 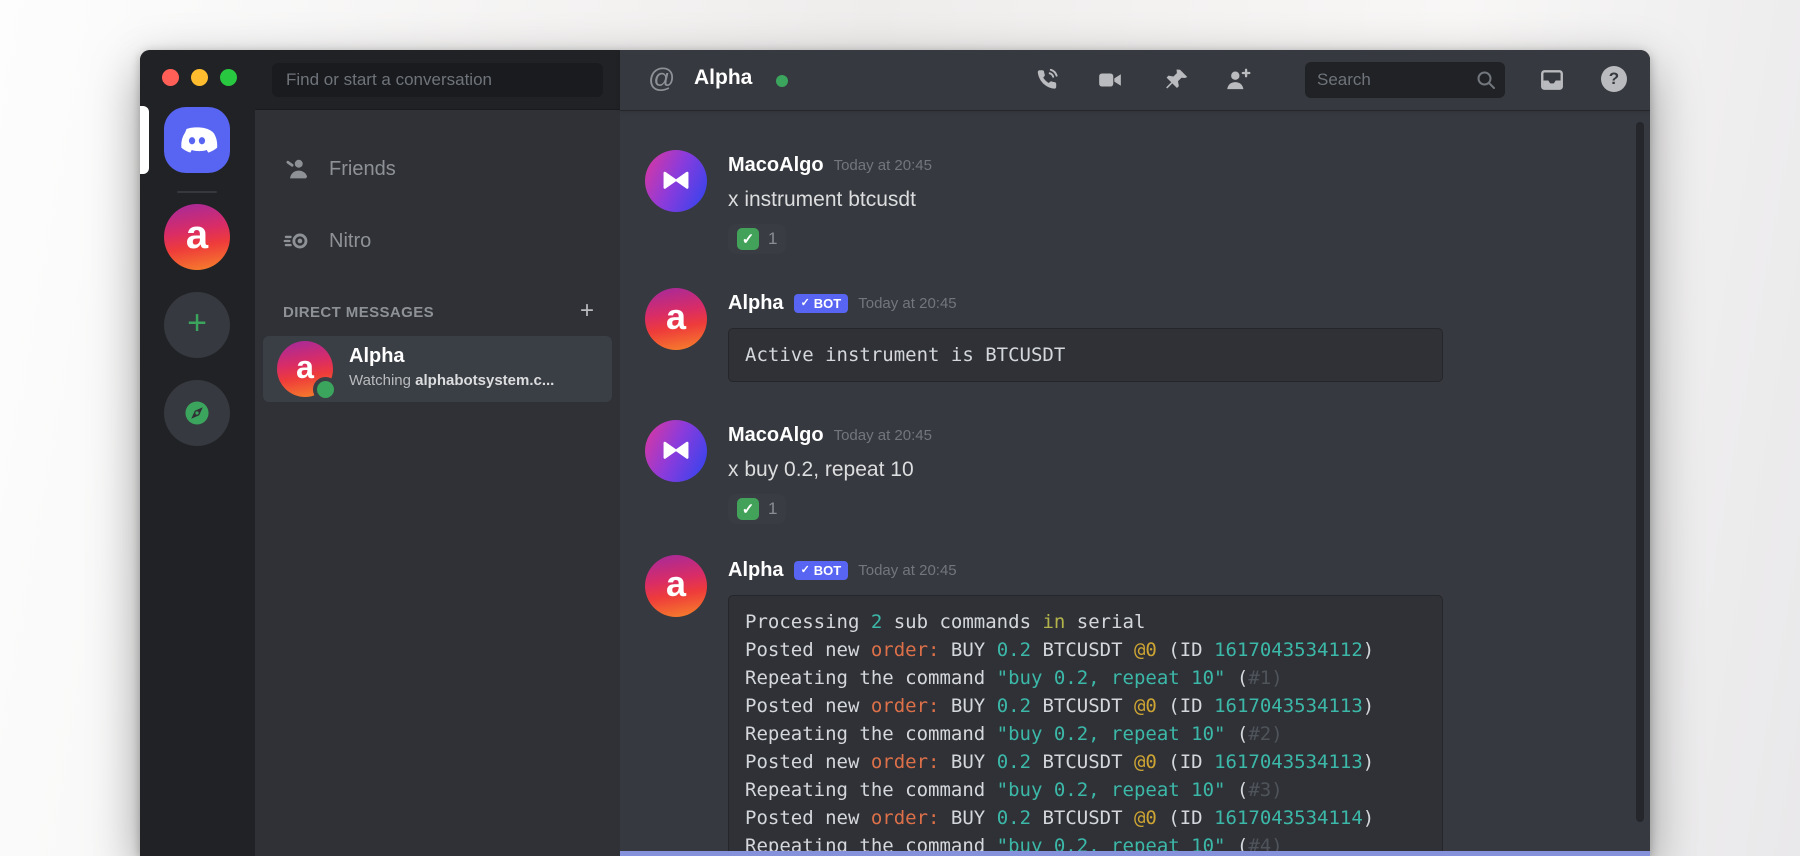 I want to click on video-call-button, so click(x=1110, y=80).